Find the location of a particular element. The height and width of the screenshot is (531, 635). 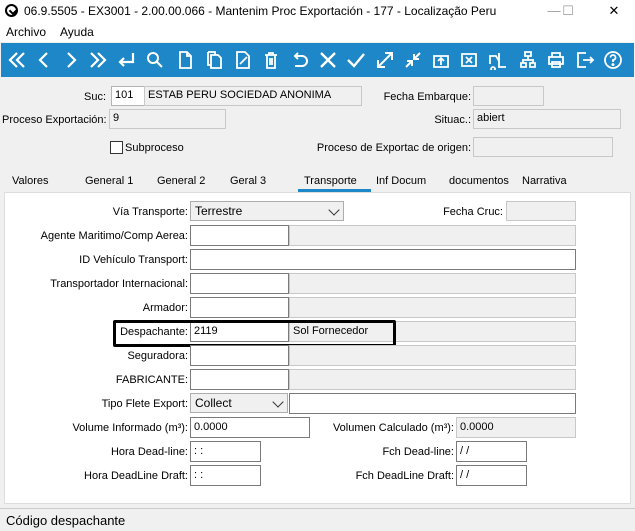

agente-name-field is located at coordinates (432, 235).